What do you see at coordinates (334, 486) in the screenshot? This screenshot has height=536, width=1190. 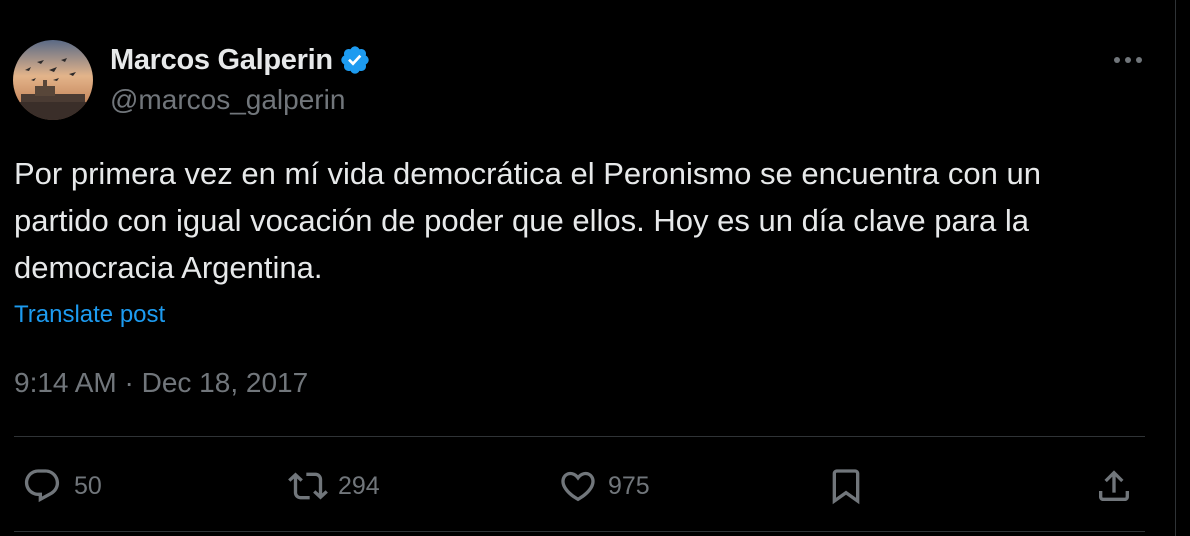 I see `repost-button: 294` at bounding box center [334, 486].